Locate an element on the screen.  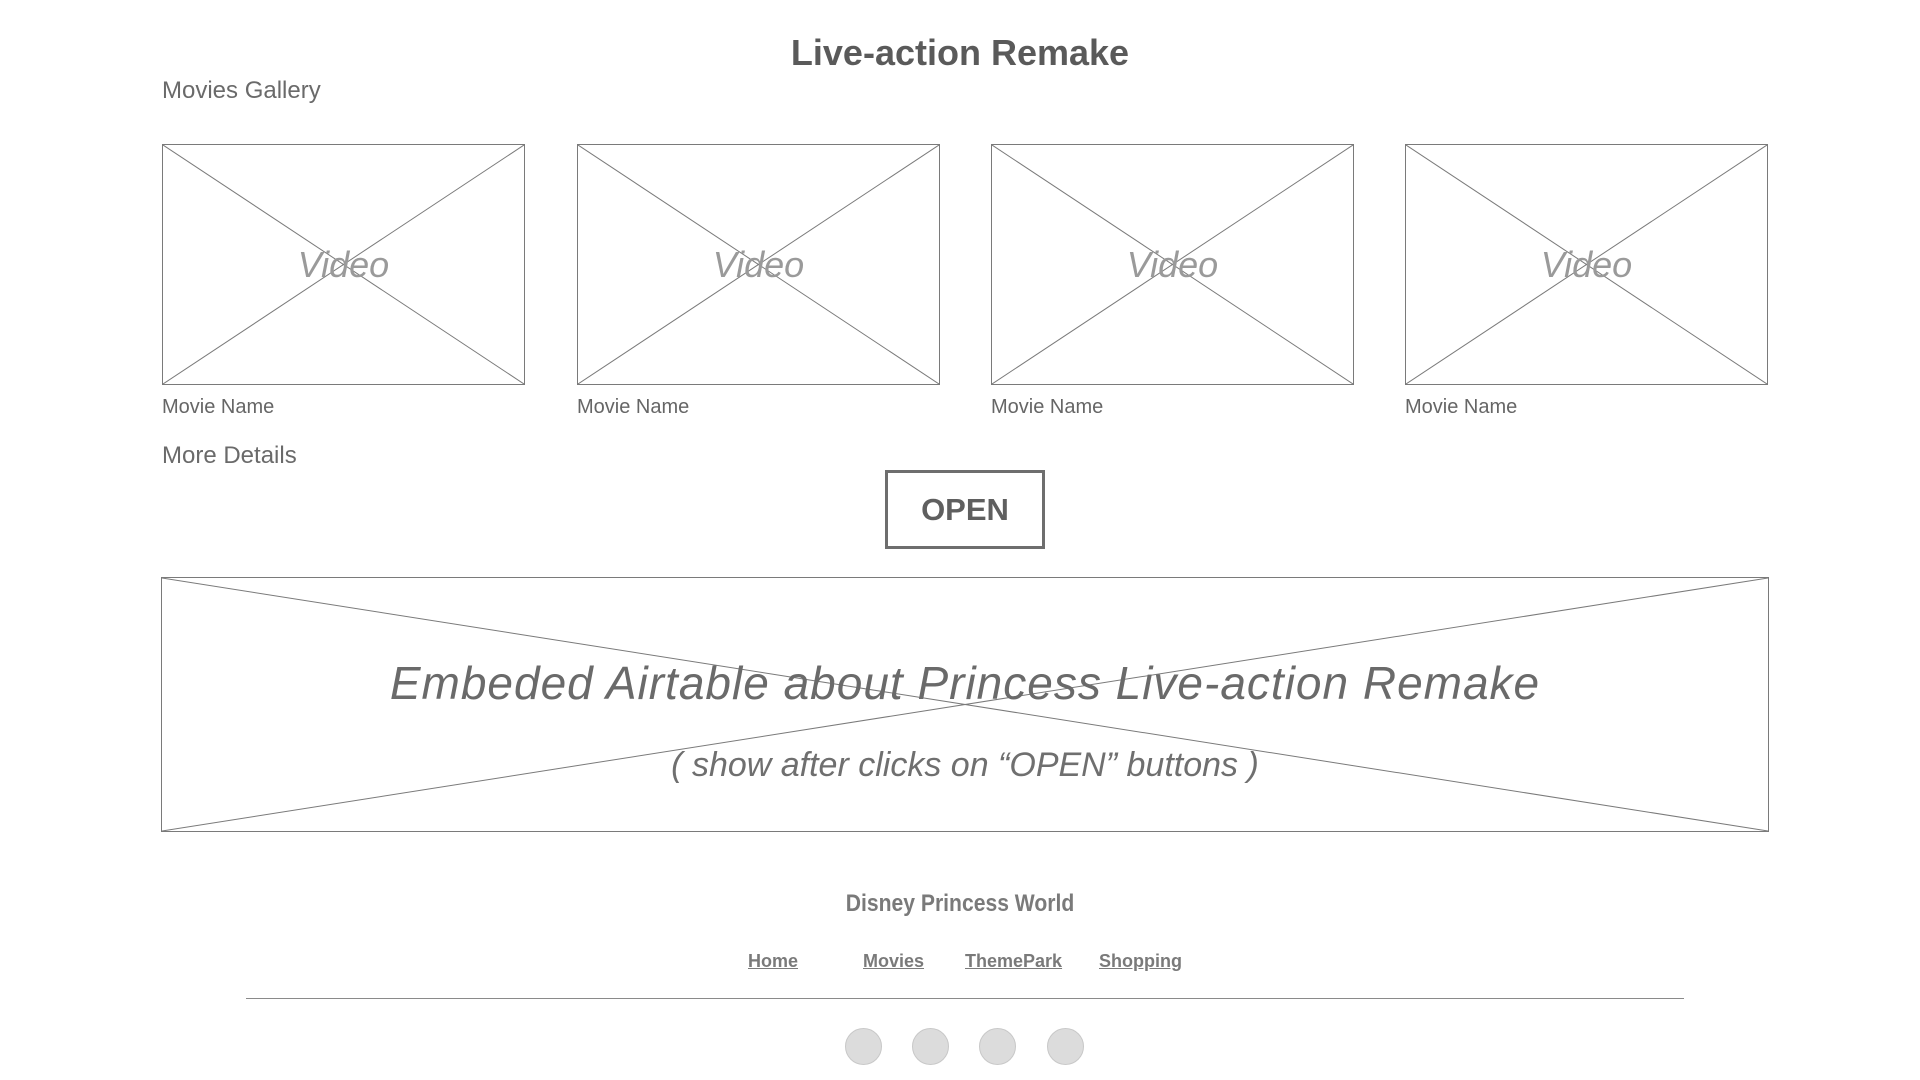
video-placeholder-2: Video is located at coordinates (758, 264).